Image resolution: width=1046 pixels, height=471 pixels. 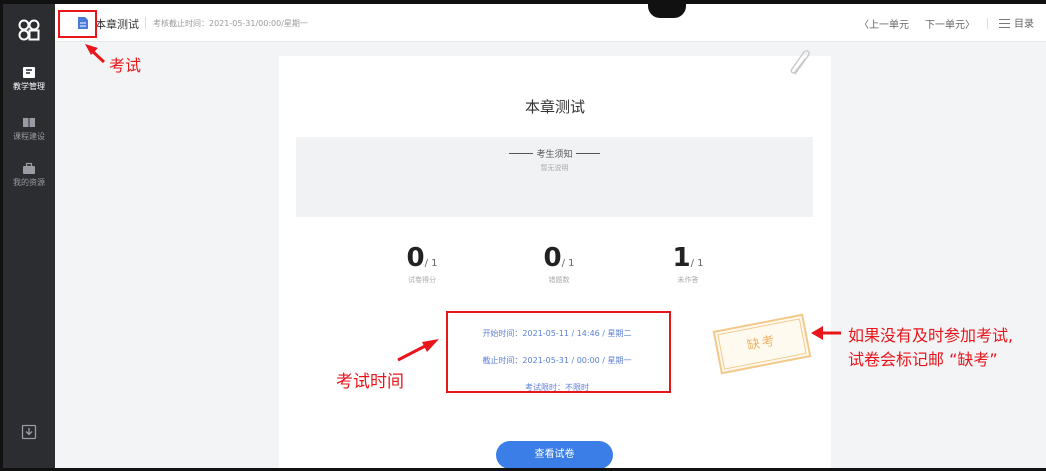 I want to click on briefcase-icon, so click(x=29, y=168).